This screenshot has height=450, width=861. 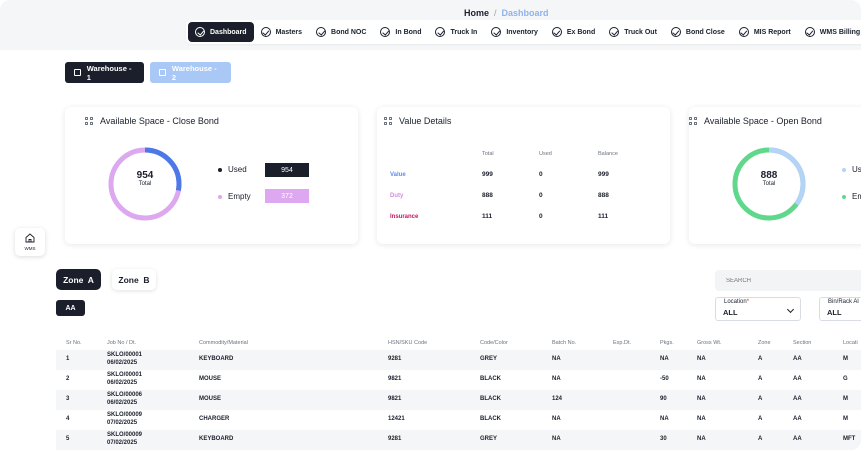 What do you see at coordinates (840, 32) in the screenshot?
I see `nav-label: WMS Billing` at bounding box center [840, 32].